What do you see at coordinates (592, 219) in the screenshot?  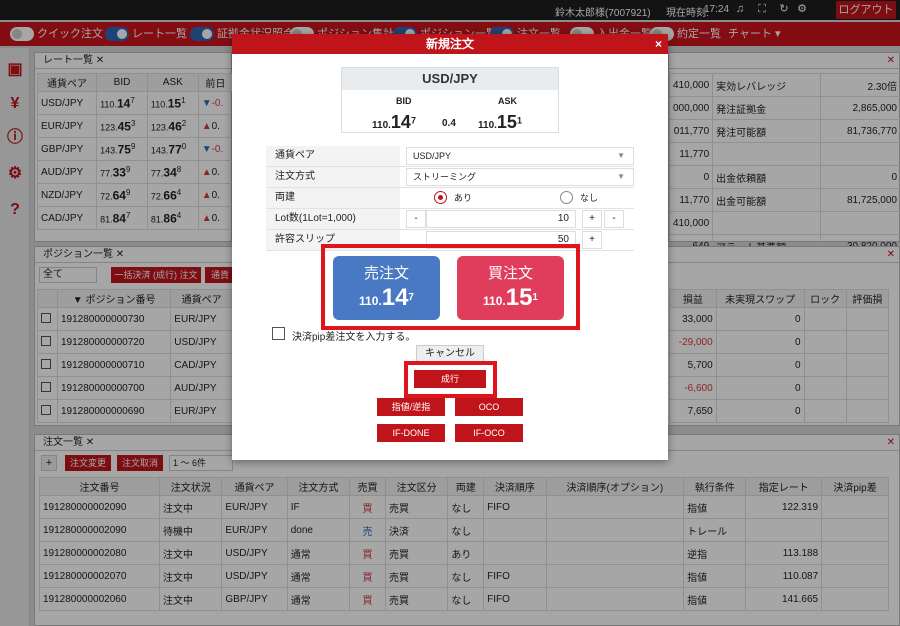 I see `lot-increment-button: +` at bounding box center [592, 219].